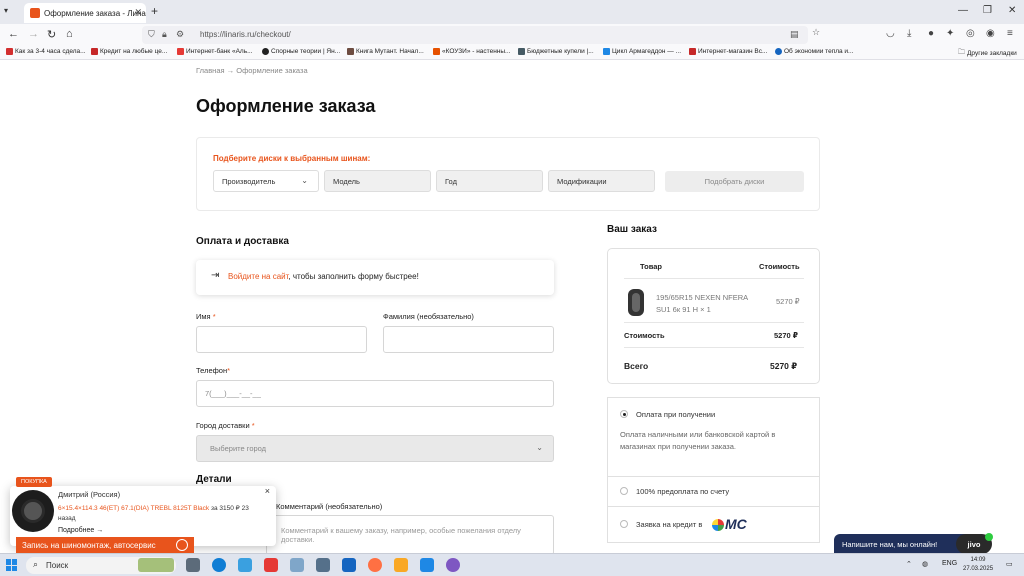 This screenshot has height=576, width=1024. I want to click on modification-select: Модификации, so click(601, 181).